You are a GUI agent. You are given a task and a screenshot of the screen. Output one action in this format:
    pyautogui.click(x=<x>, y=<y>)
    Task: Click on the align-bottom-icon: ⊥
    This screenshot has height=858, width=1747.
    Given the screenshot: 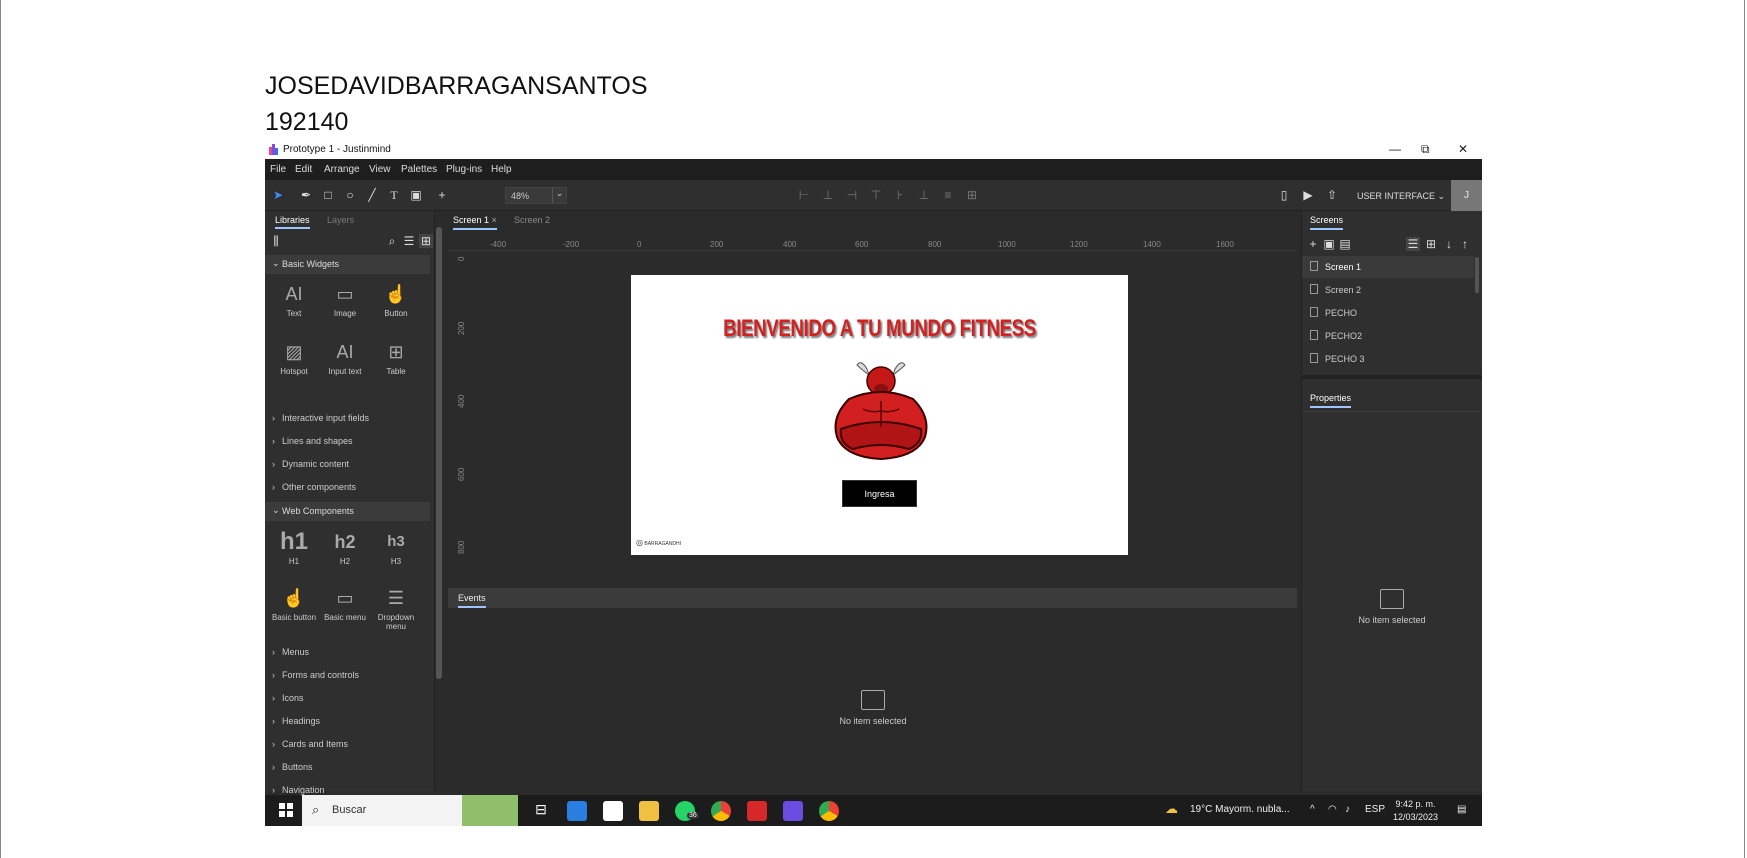 What is the action you would take?
    pyautogui.click(x=924, y=195)
    